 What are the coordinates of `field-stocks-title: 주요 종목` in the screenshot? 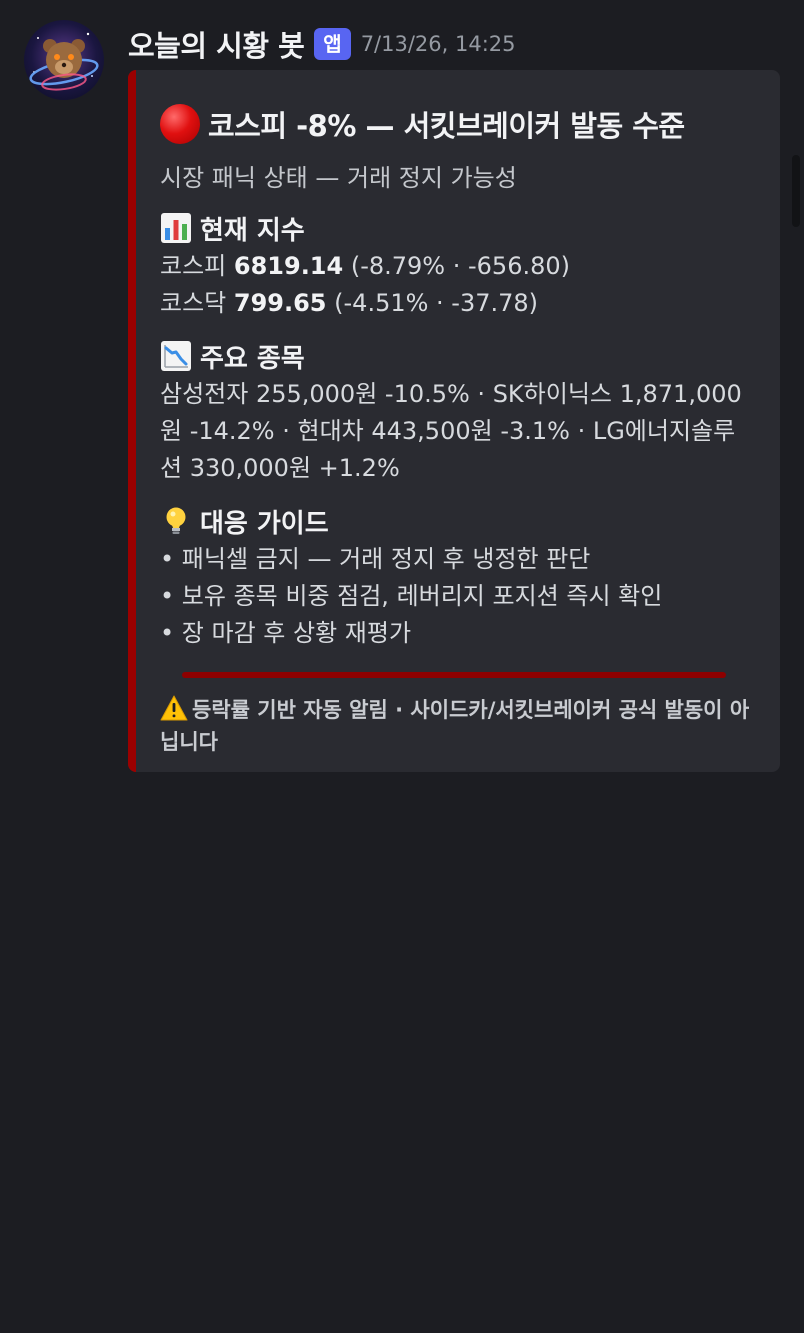 It's located at (455, 356).